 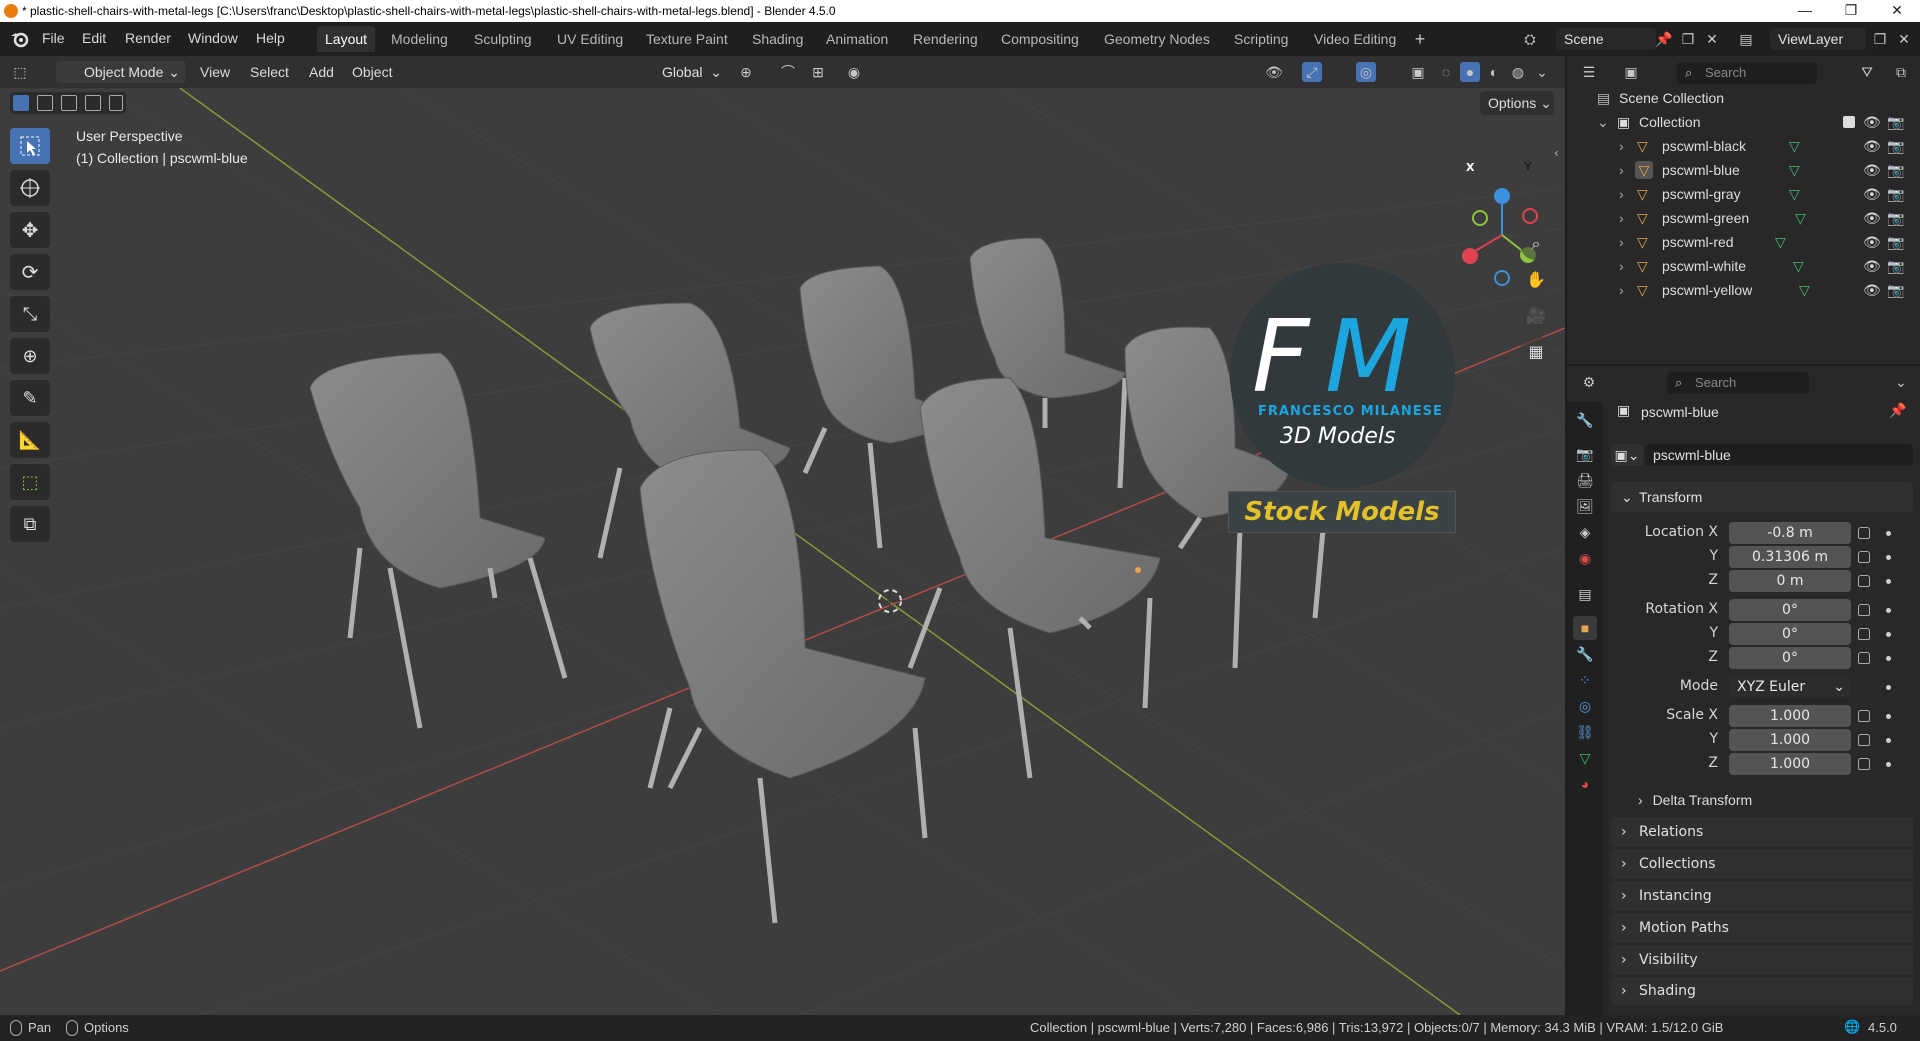 I want to click on viewport-menu-object: Object, so click(x=372, y=72).